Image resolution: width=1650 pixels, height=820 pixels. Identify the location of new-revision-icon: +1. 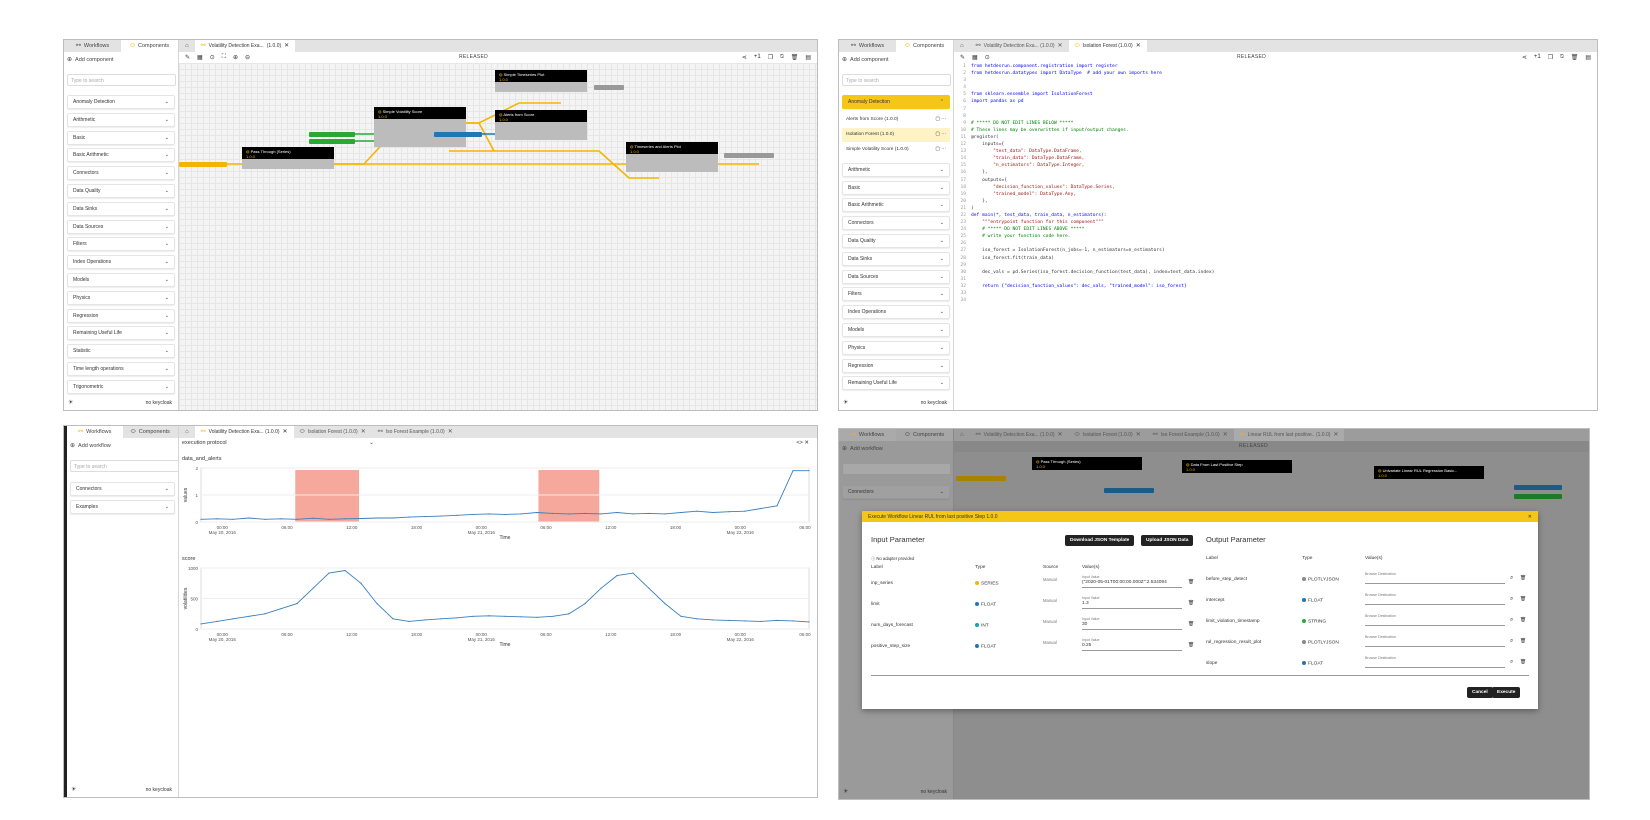
(1537, 57).